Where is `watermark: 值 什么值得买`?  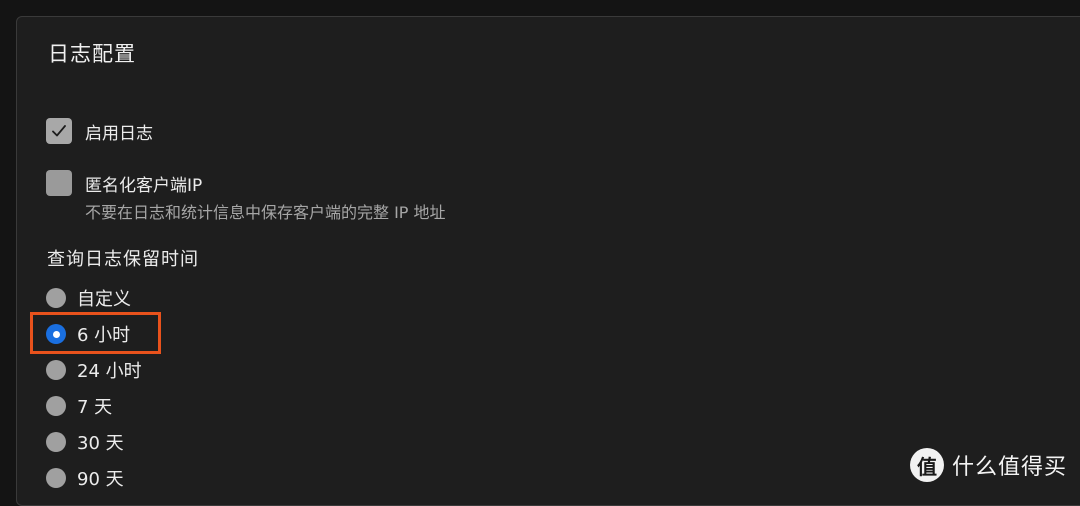
watermark: 值 什么值得买 is located at coordinates (988, 465).